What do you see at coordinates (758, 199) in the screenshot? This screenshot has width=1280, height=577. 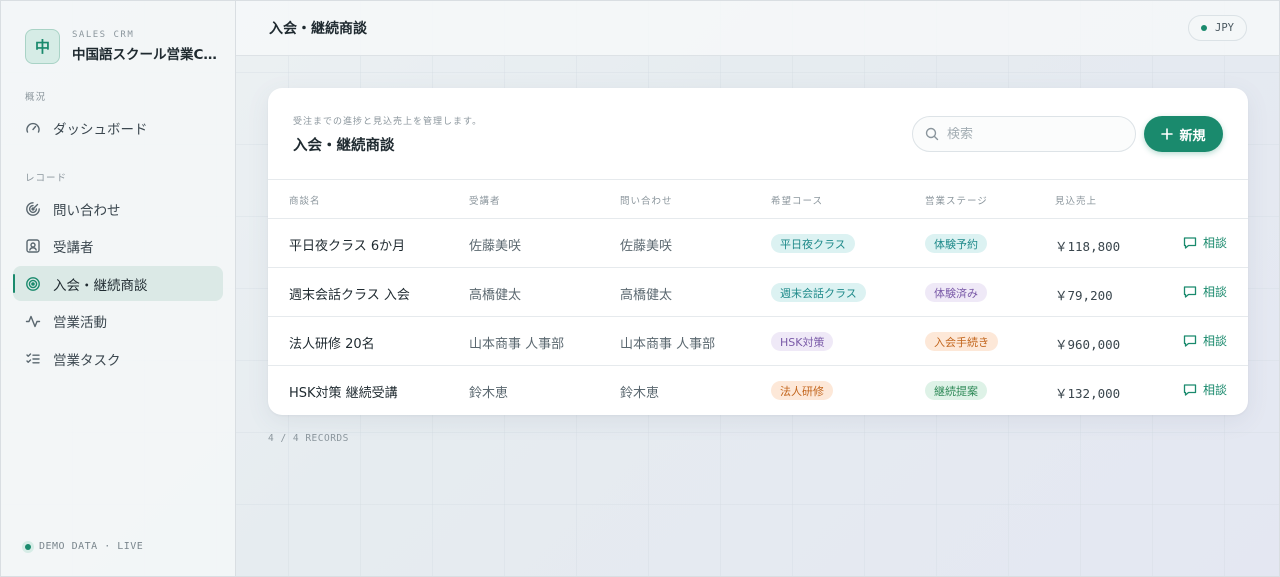 I see `table-header: 商談名 受講者 問い合わせ 希望コース 営業ステージ 見込売上` at bounding box center [758, 199].